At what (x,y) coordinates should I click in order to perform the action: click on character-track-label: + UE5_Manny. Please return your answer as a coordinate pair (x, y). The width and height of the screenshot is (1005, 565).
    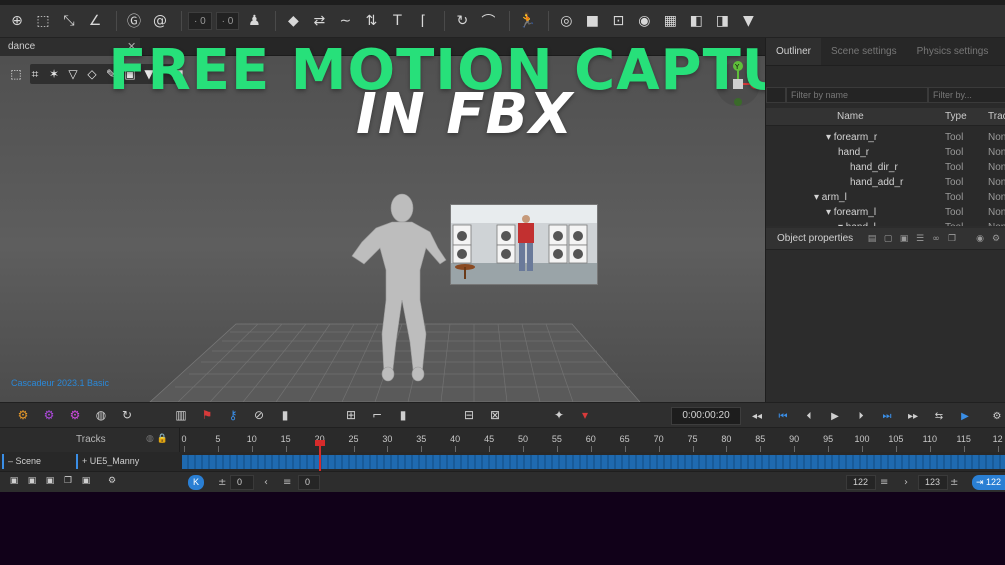
    Looking at the image, I should click on (121, 461).